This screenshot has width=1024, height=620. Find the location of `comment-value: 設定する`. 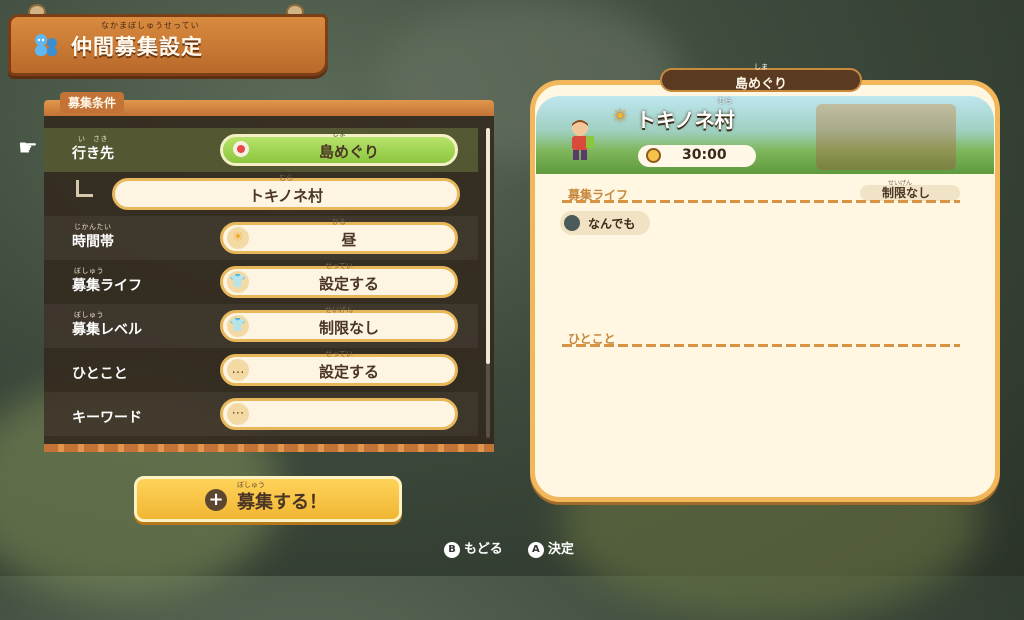

comment-value: 設定する is located at coordinates (348, 372).